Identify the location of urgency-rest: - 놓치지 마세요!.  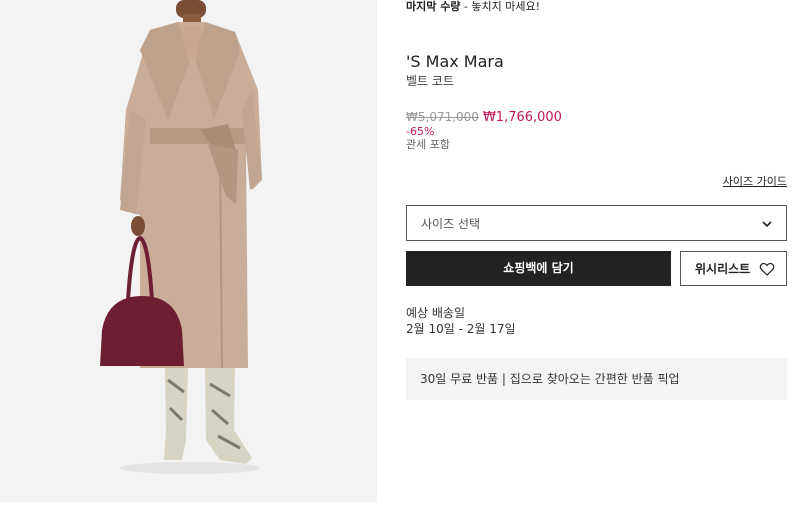
(500, 6).